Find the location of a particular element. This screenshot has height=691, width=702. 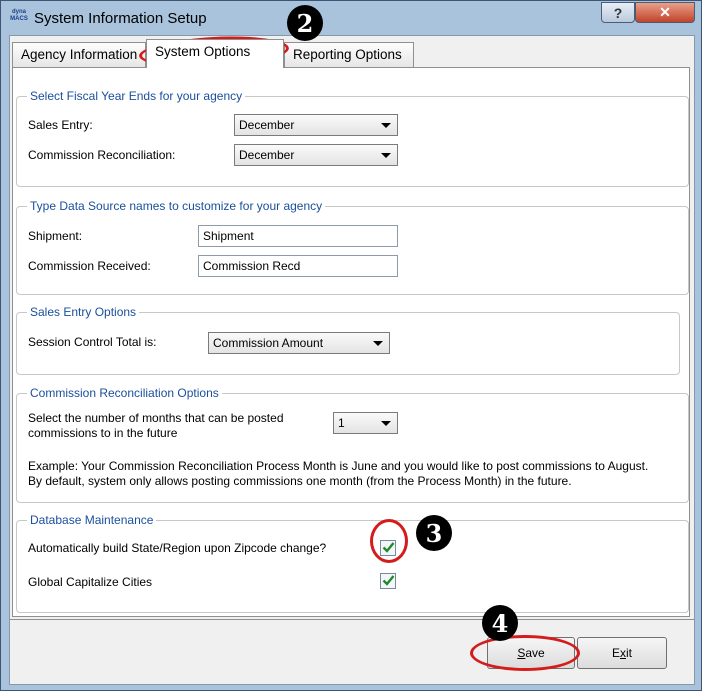

commission-reconciliation-select: December is located at coordinates (316, 155).